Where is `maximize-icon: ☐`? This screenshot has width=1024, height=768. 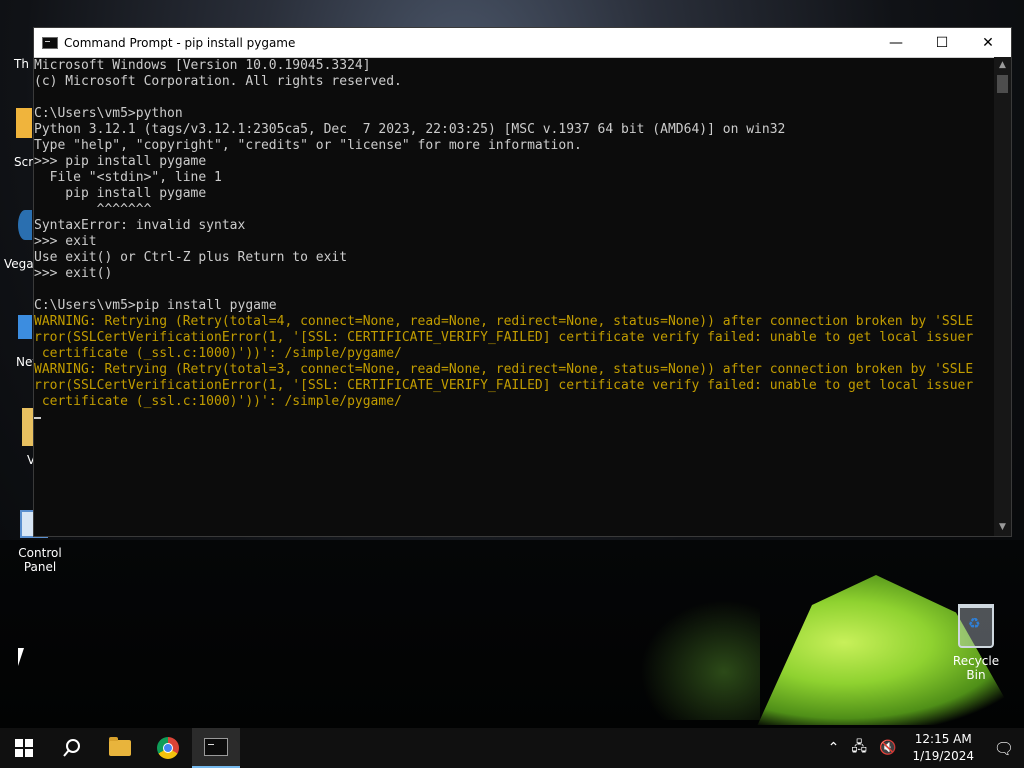 maximize-icon: ☐ is located at coordinates (942, 42).